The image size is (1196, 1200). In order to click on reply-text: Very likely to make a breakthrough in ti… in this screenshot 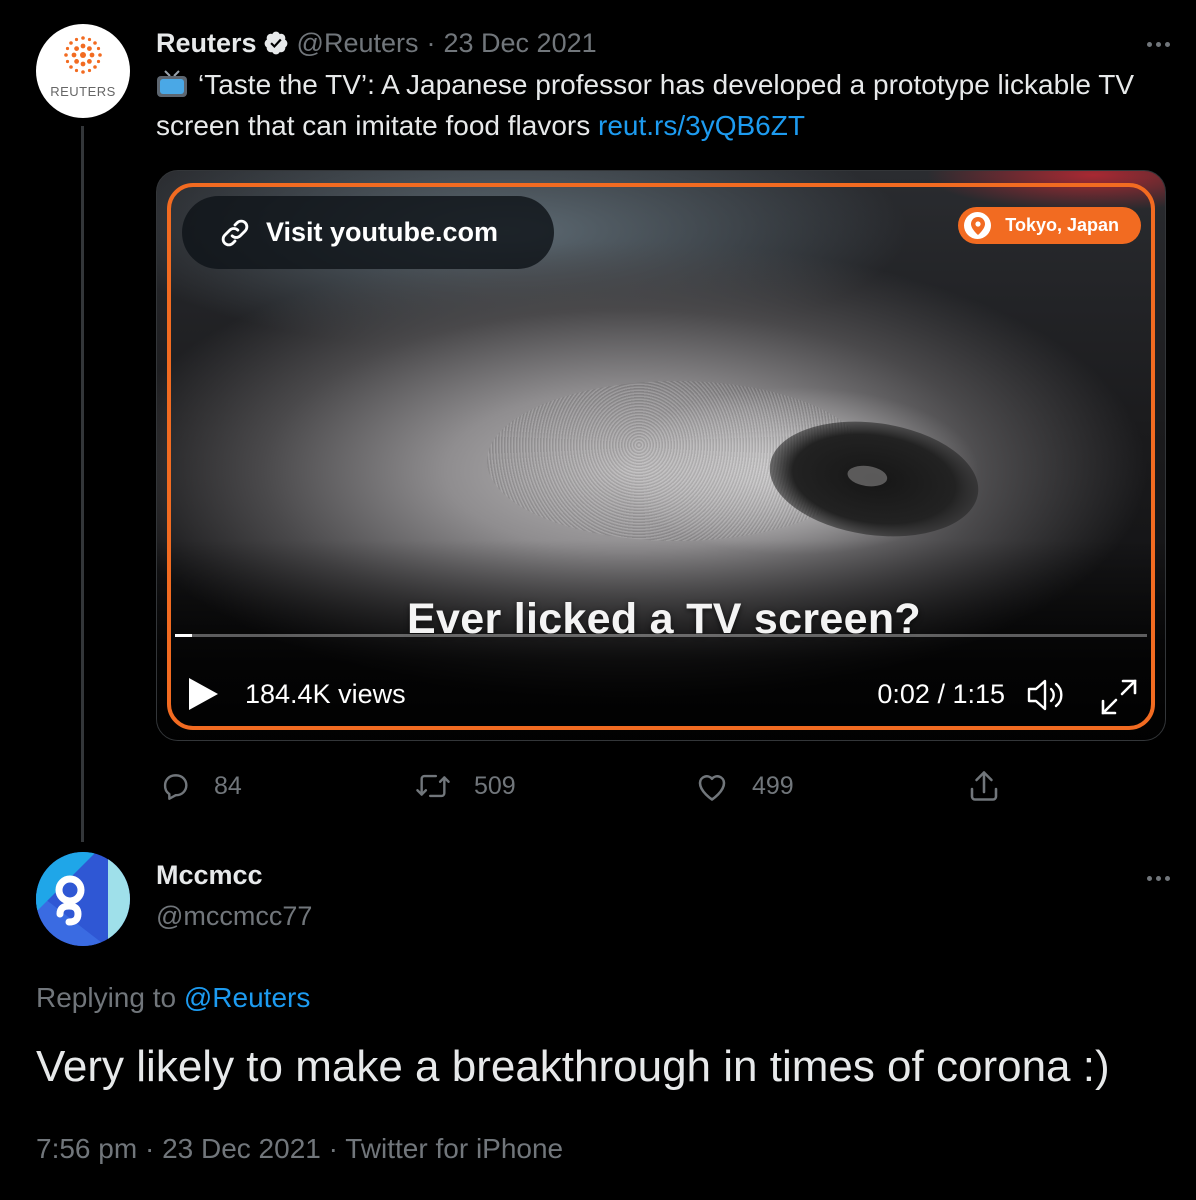, I will do `click(573, 1066)`.